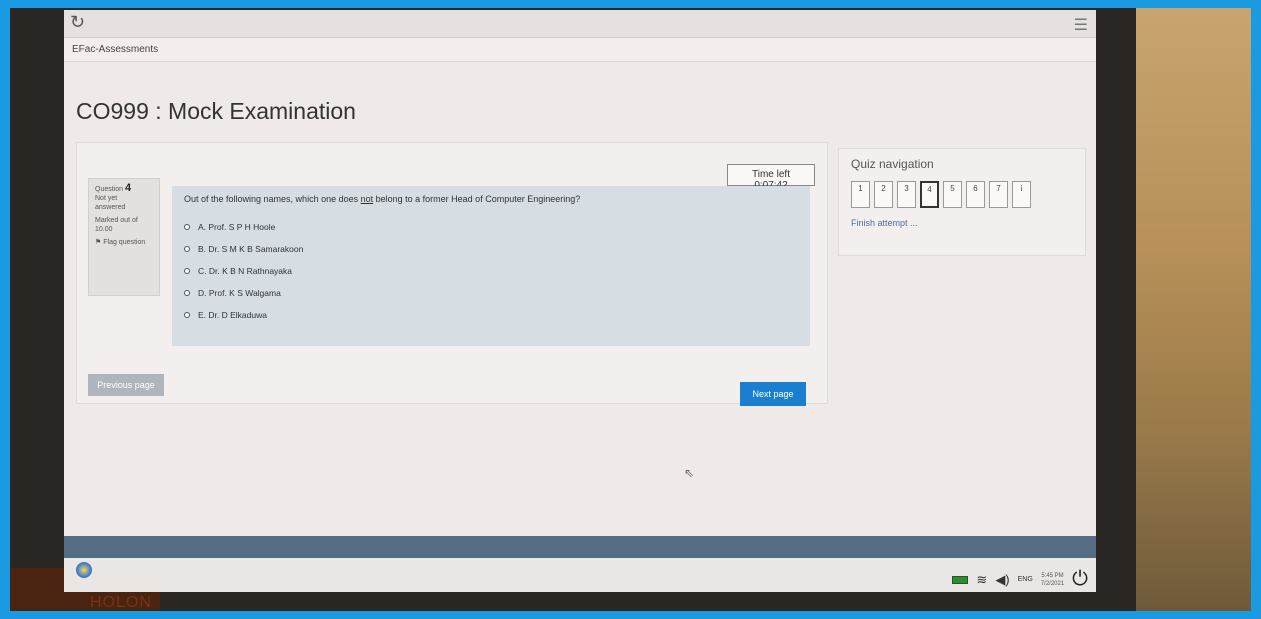  What do you see at coordinates (116, 220) in the screenshot?
I see `marked-line-1: Marked out of` at bounding box center [116, 220].